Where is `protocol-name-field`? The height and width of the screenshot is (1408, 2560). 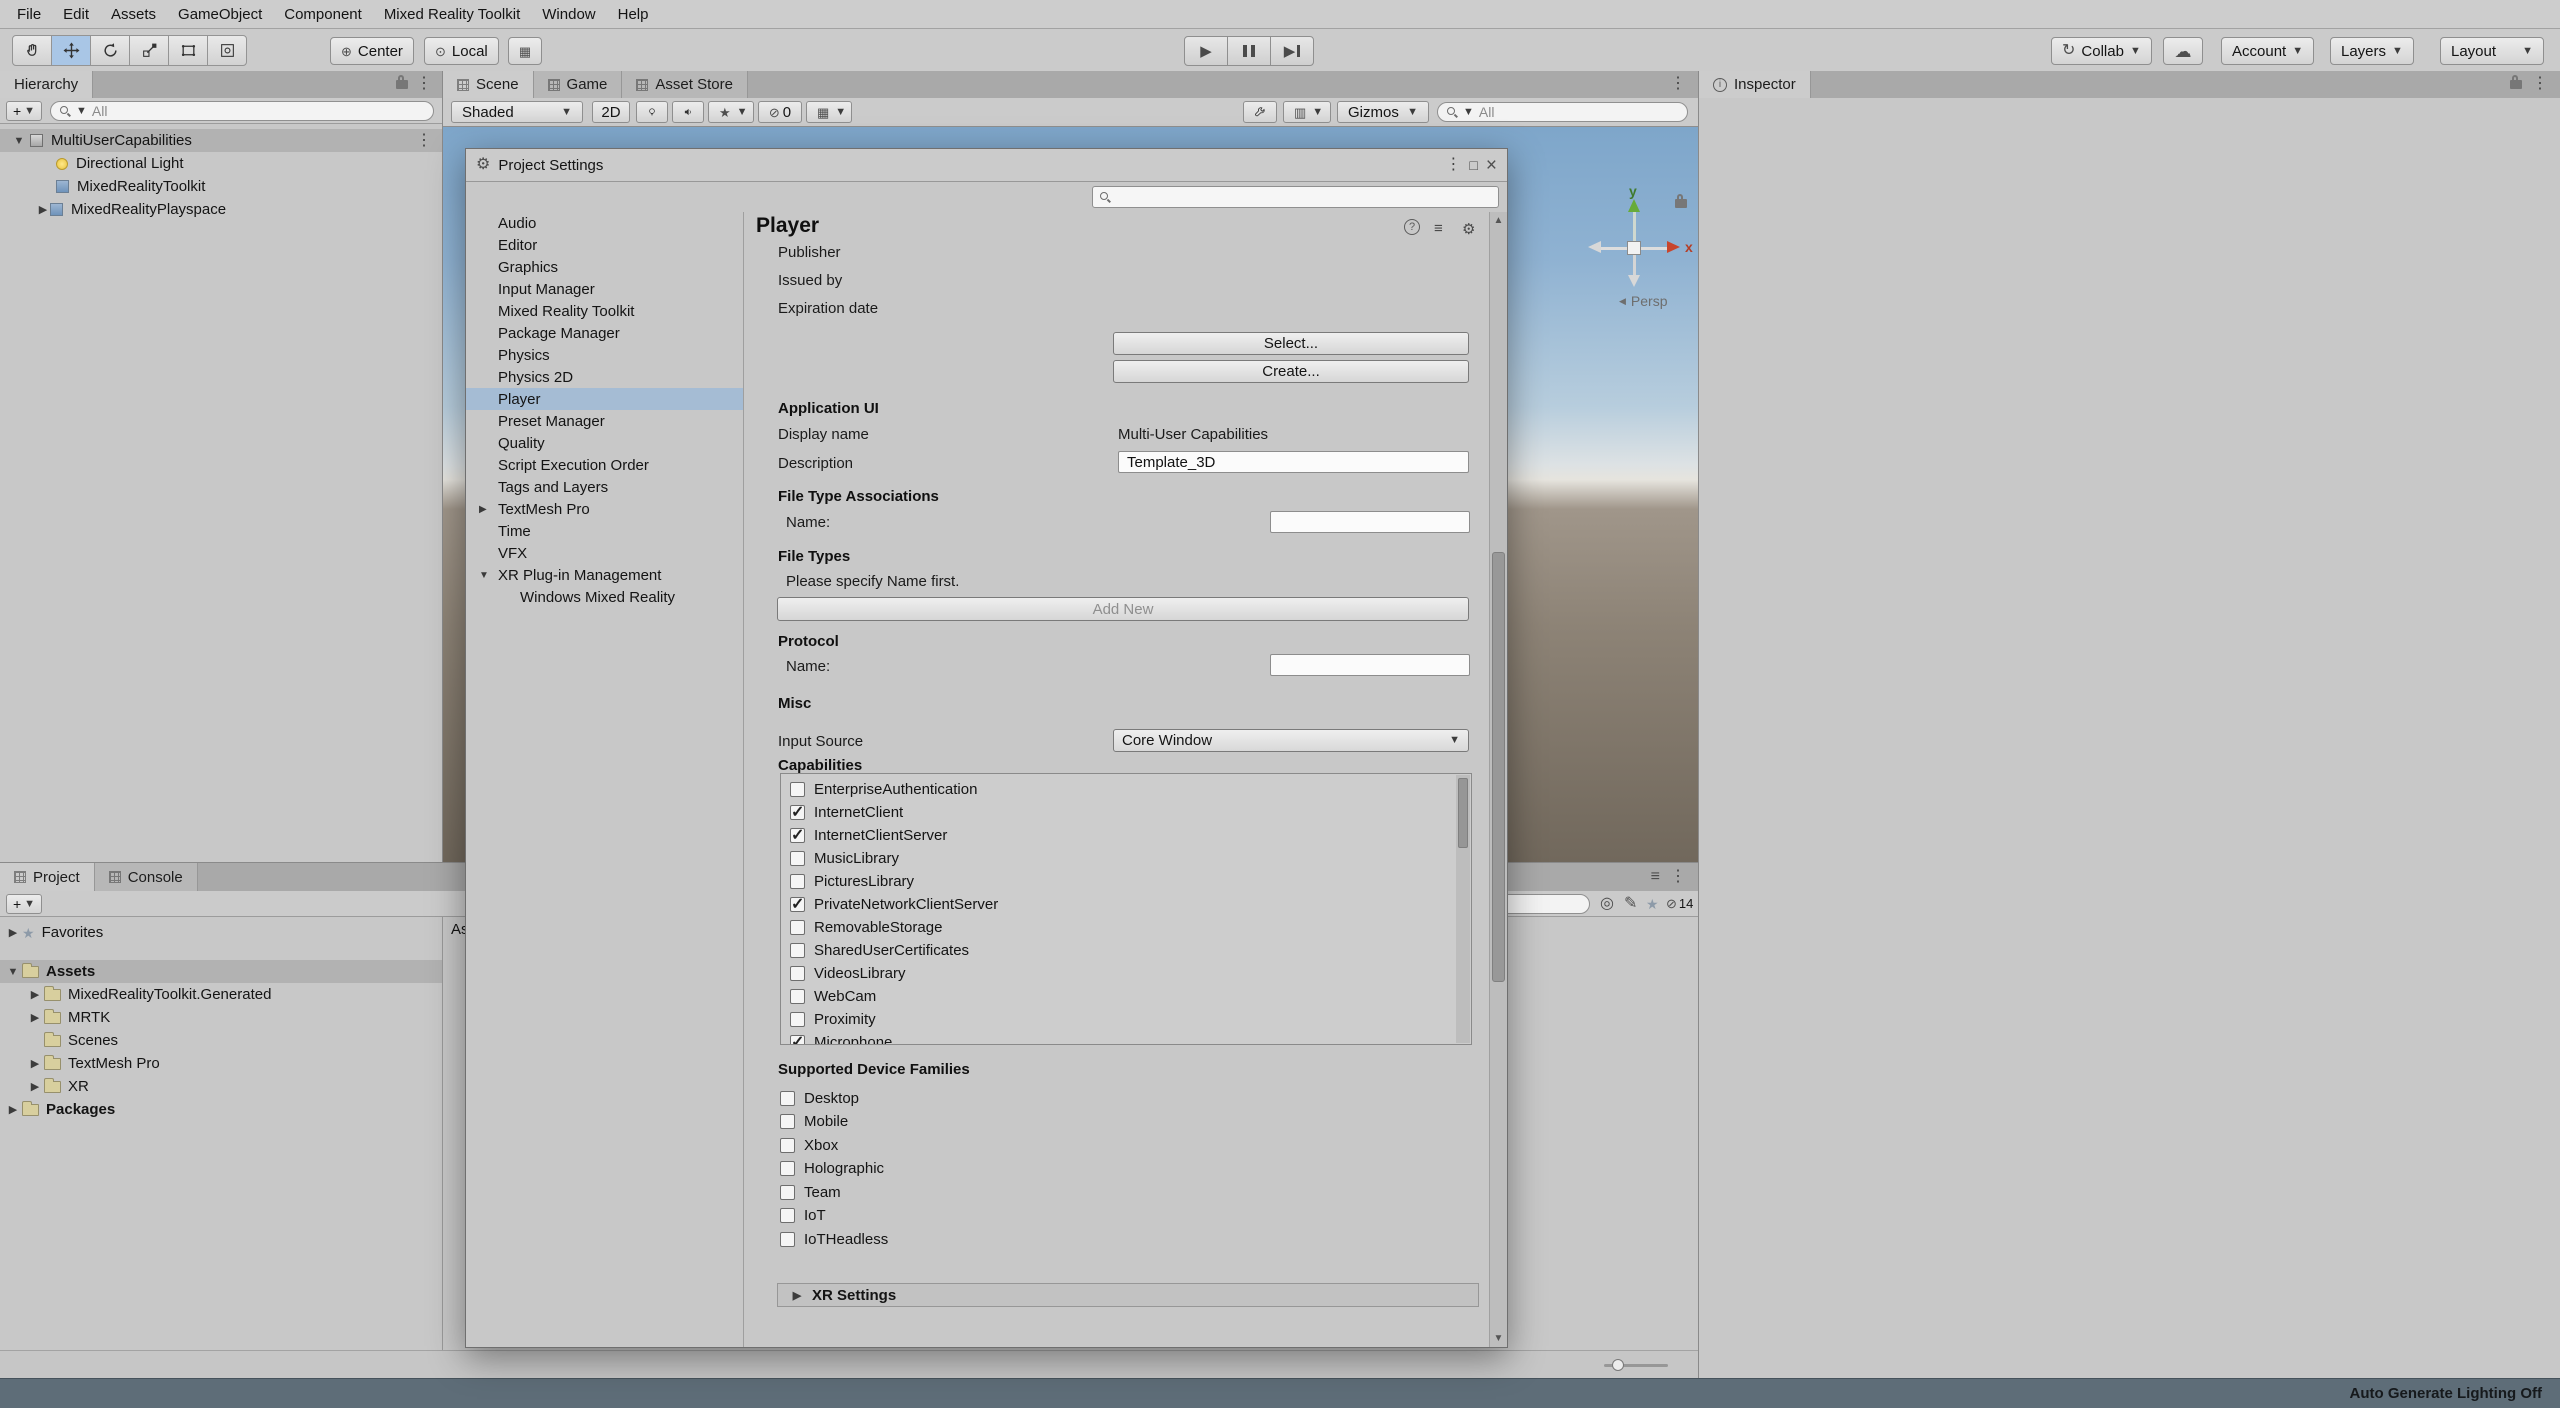 protocol-name-field is located at coordinates (1370, 665).